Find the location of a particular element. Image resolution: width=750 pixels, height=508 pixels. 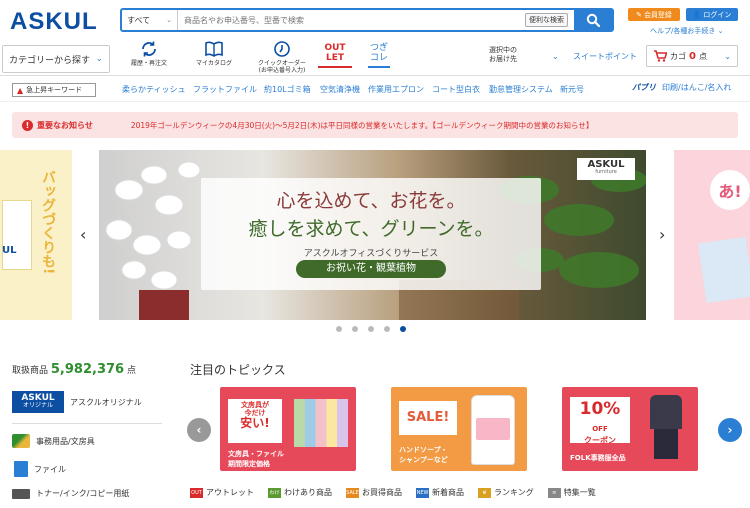

quick-link-outlet: OUT LETアウトレット is located at coordinates (222, 496).